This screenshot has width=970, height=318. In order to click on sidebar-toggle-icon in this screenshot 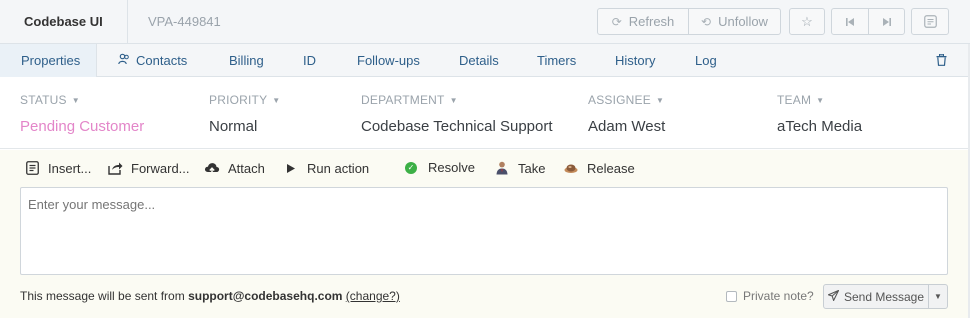, I will do `click(930, 21)`.